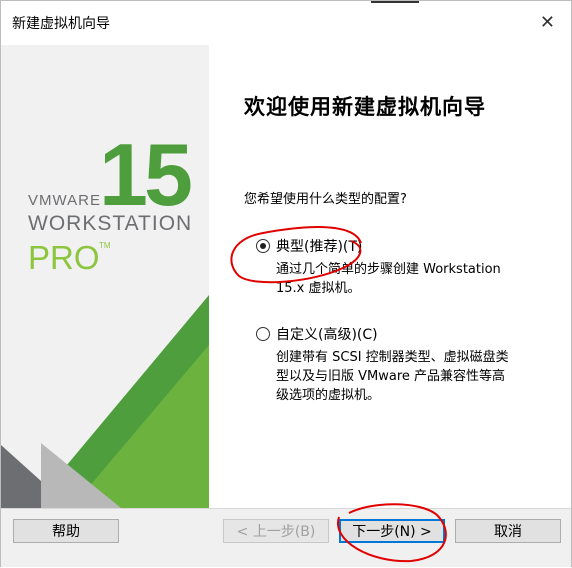 The height and width of the screenshot is (568, 572). What do you see at coordinates (325, 199) in the screenshot?
I see `config-question: 您希望使用什么类型的配置?` at bounding box center [325, 199].